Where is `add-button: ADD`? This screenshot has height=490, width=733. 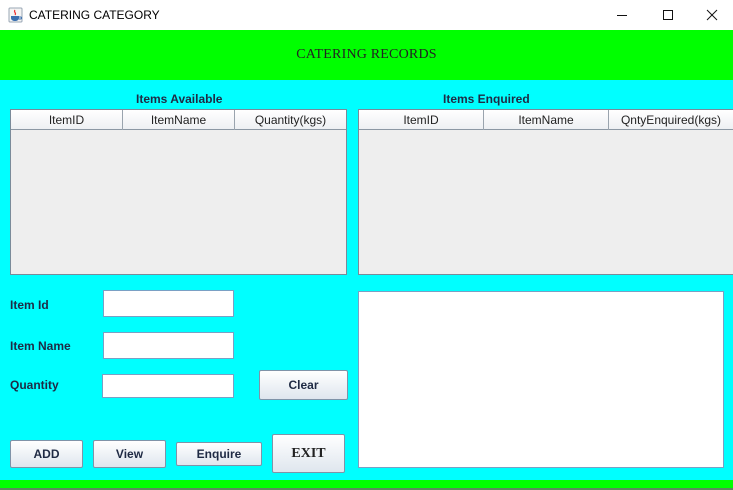 add-button: ADD is located at coordinates (46, 454).